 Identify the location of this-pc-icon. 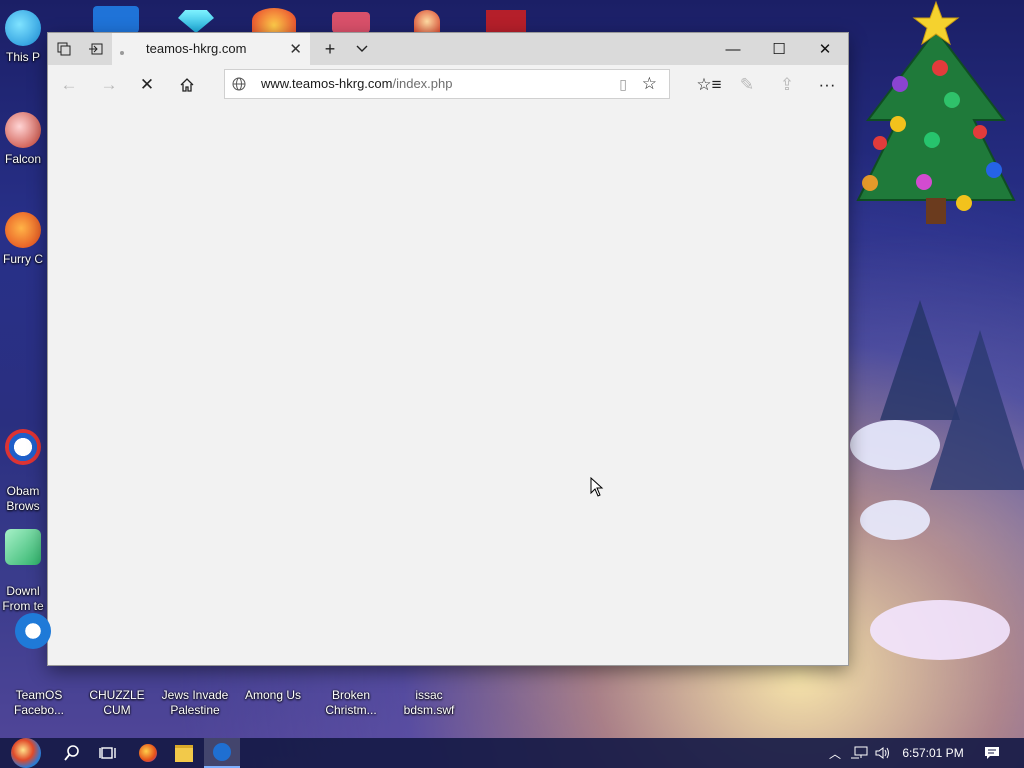
(23, 28).